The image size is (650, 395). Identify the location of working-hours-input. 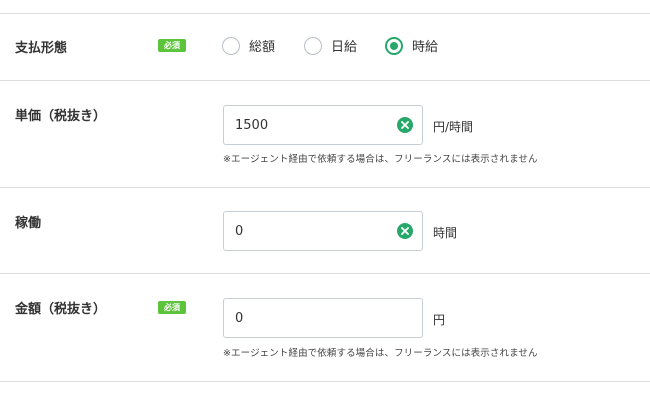
(323, 231).